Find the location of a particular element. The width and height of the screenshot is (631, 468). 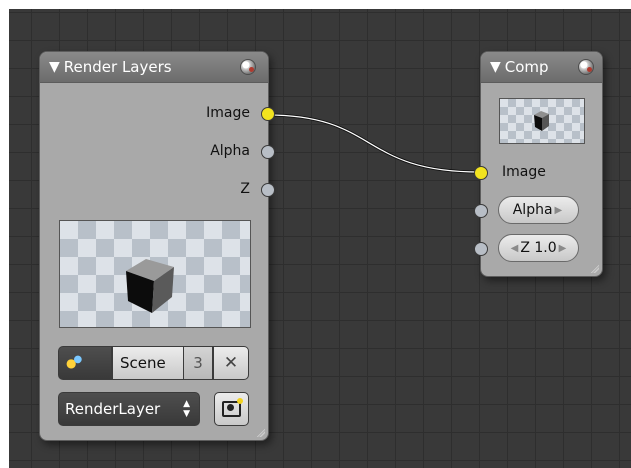

camera-render-icon is located at coordinates (232, 407).